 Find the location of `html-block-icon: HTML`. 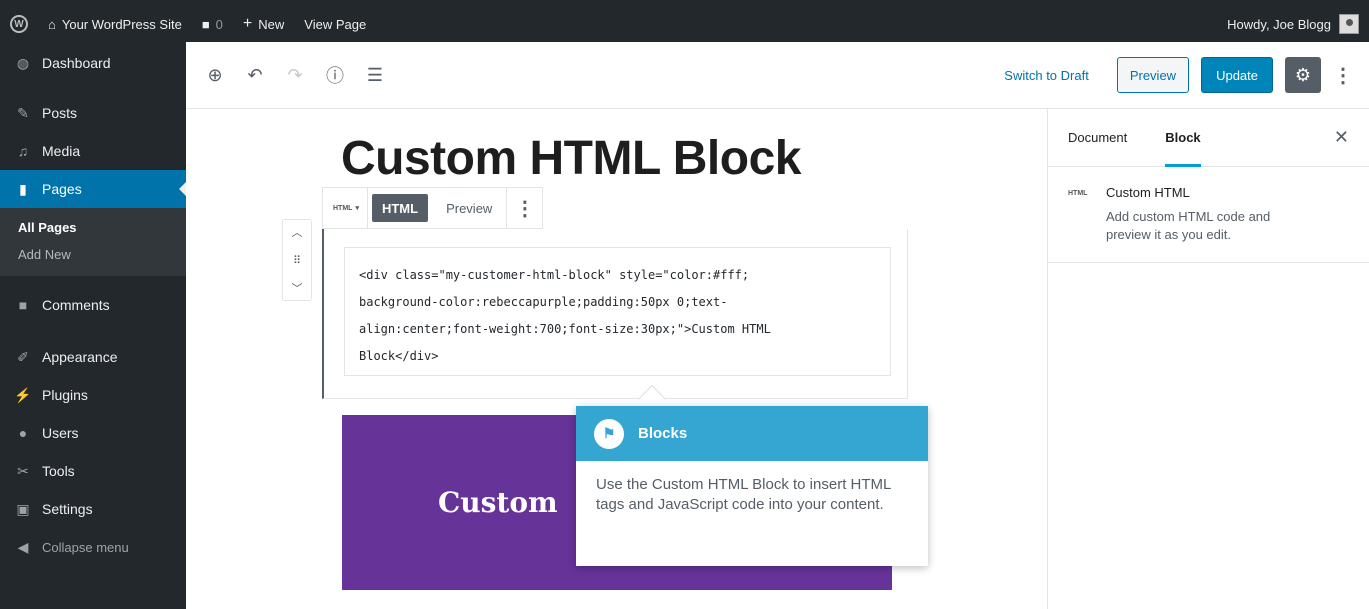

html-block-icon: HTML is located at coordinates (1078, 193).